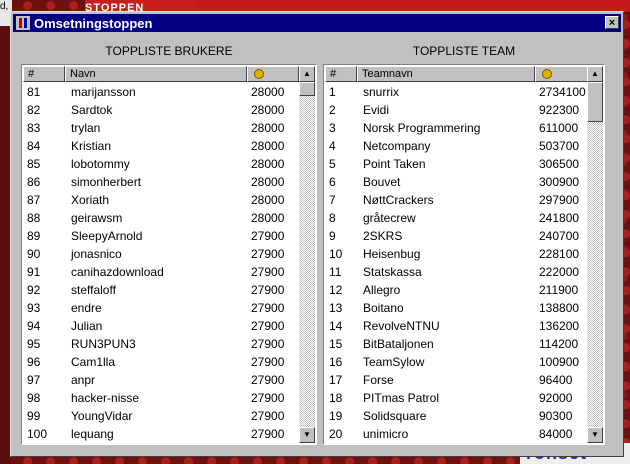  I want to click on list-item: 95 RUN3PUN3 27900, so click(162, 344).